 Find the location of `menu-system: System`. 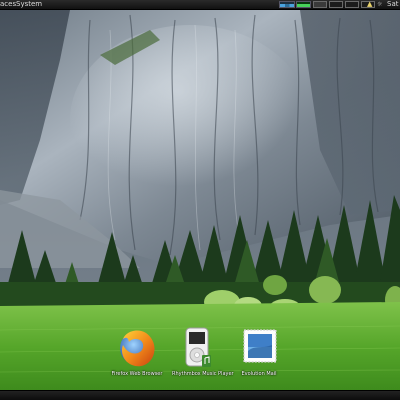

menu-system: System is located at coordinates (29, 4).